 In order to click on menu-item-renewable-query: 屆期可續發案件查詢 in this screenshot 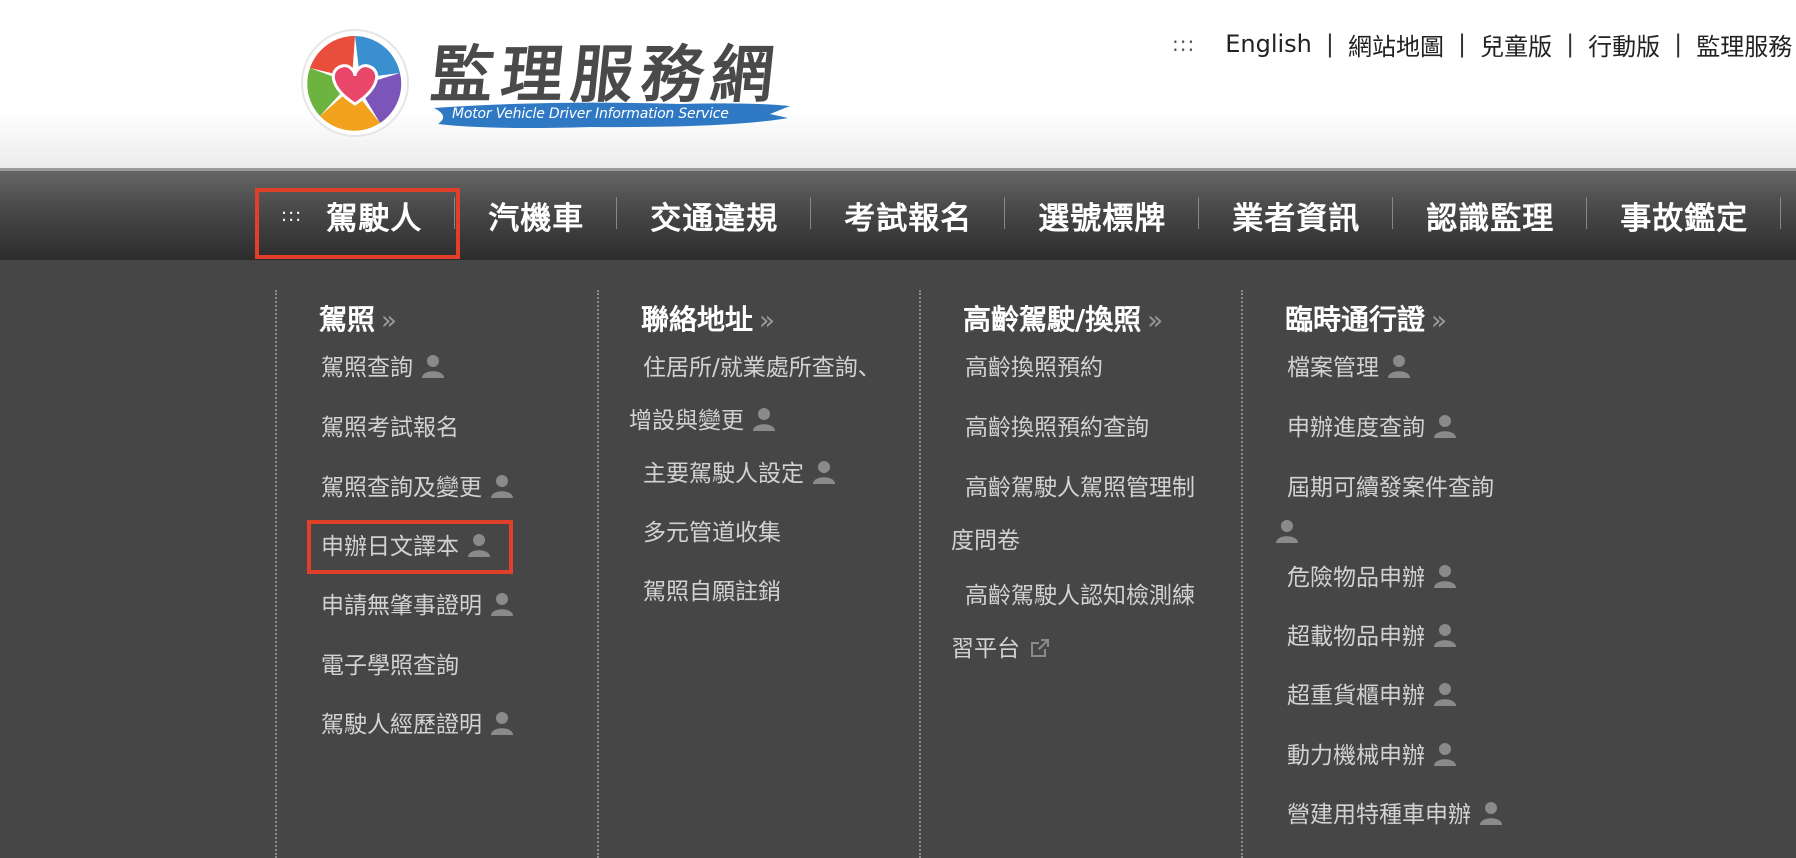, I will do `click(1390, 488)`.